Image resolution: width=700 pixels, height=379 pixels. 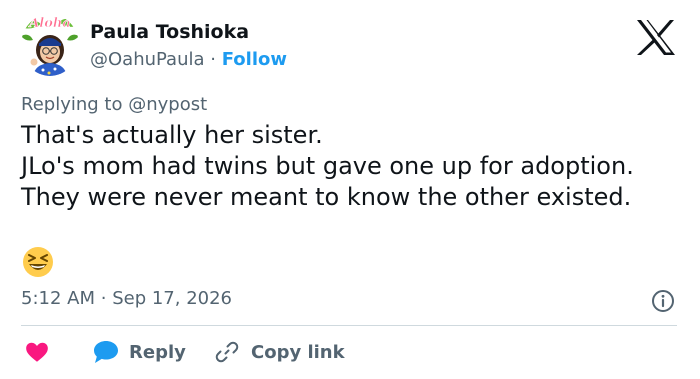 I want to click on reply-context-prefix: Replying to, so click(x=72, y=104).